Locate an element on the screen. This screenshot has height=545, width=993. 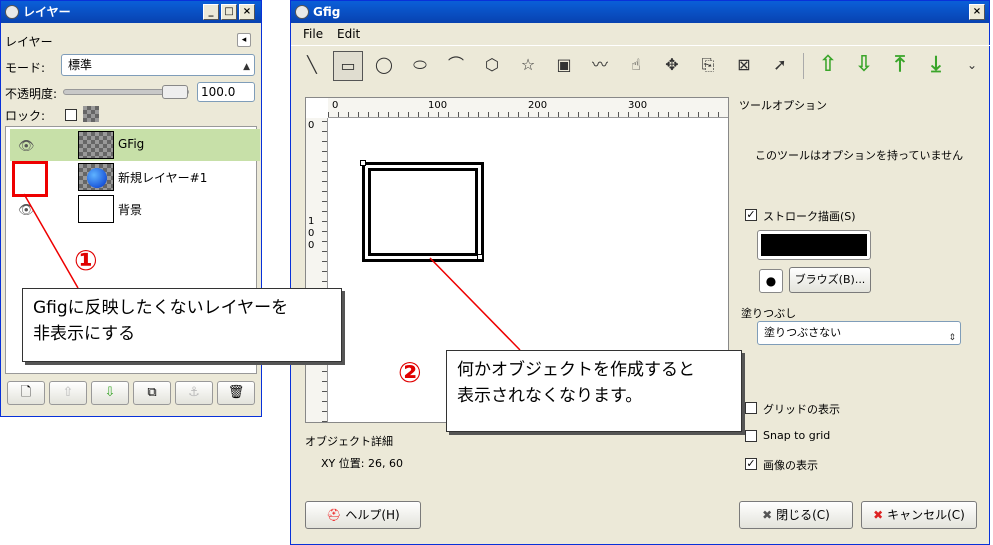
callout1-line2: 非表示にする is located at coordinates (84, 334).